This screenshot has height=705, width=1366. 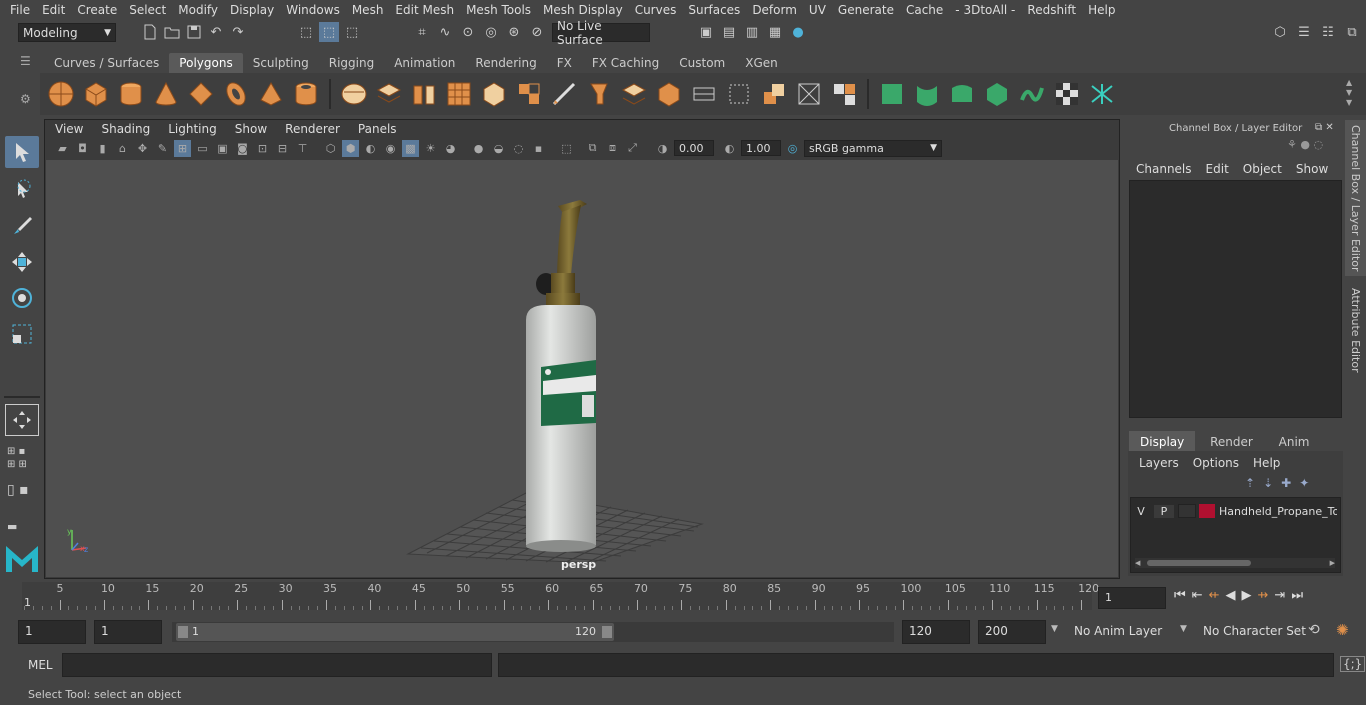 What do you see at coordinates (1235, 563) in the screenshot?
I see `layer-list-scrollbar: ◀ ▶` at bounding box center [1235, 563].